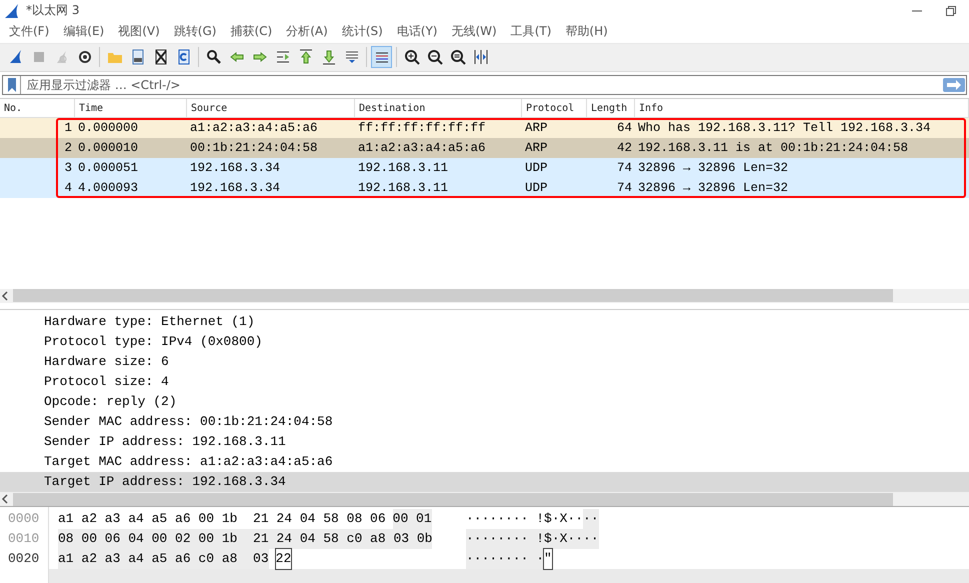  I want to click on packet-row: 2 0.000010 00:1b:21:24:04:58 a1:a2:a3:a4:a5:a6 ARP 42 192.168.3.11 is at 00:1b:21:24:04:58, so click(484, 148).